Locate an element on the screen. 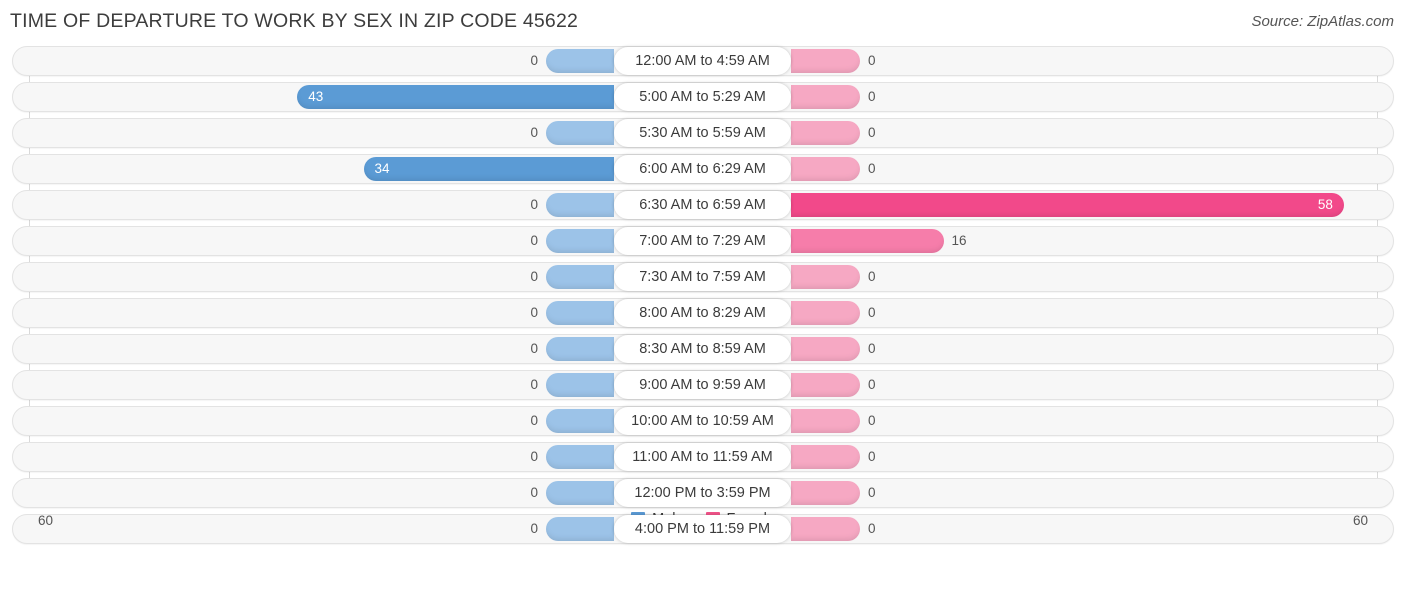  bar-value-female: 58 is located at coordinates (1325, 204).